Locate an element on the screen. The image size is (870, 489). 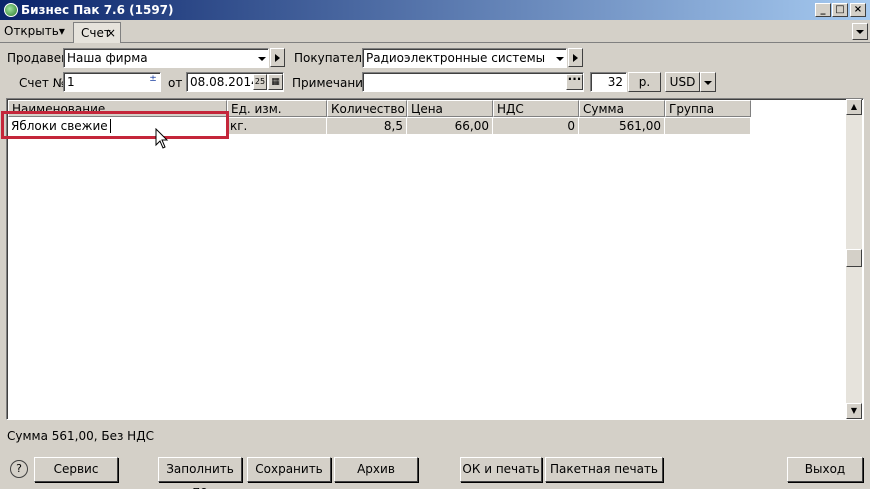
seller-open-button is located at coordinates (277, 57).